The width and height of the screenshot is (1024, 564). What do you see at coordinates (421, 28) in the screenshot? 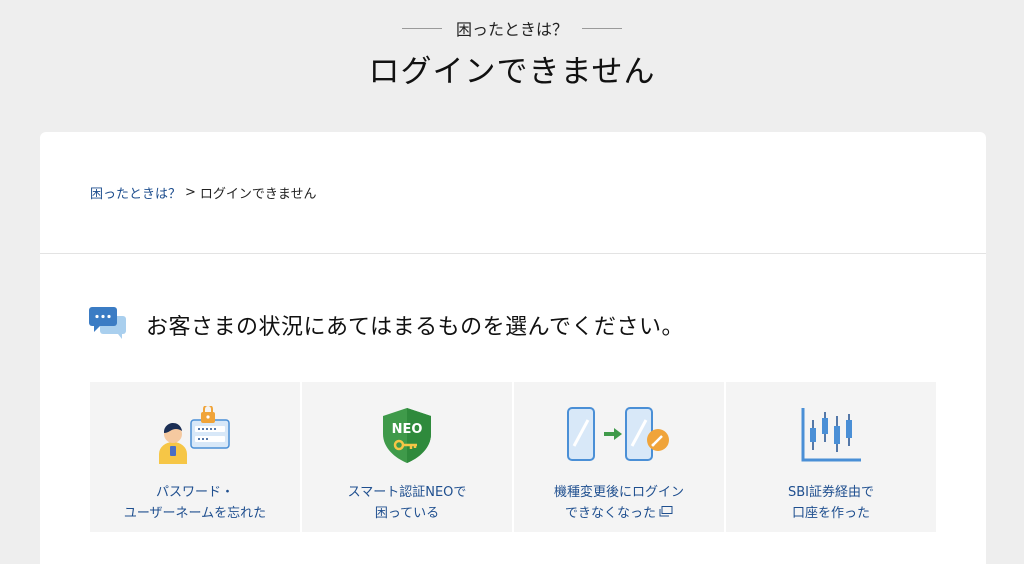
I see `eyebrow-rule-left` at bounding box center [421, 28].